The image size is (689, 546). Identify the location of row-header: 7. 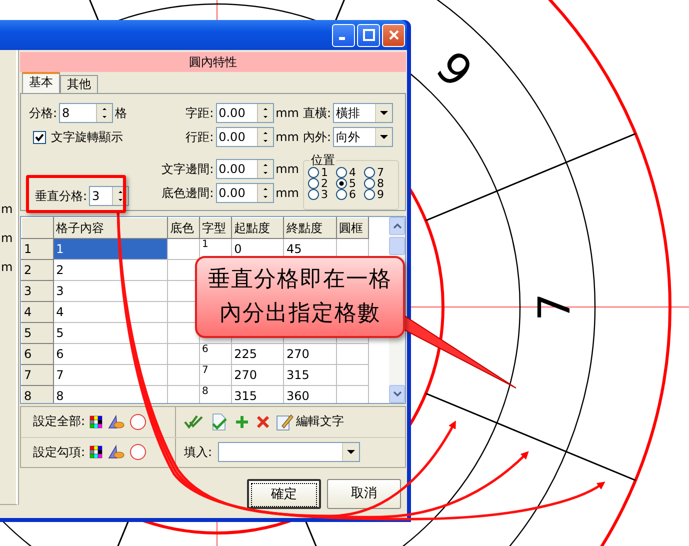
(38, 375).